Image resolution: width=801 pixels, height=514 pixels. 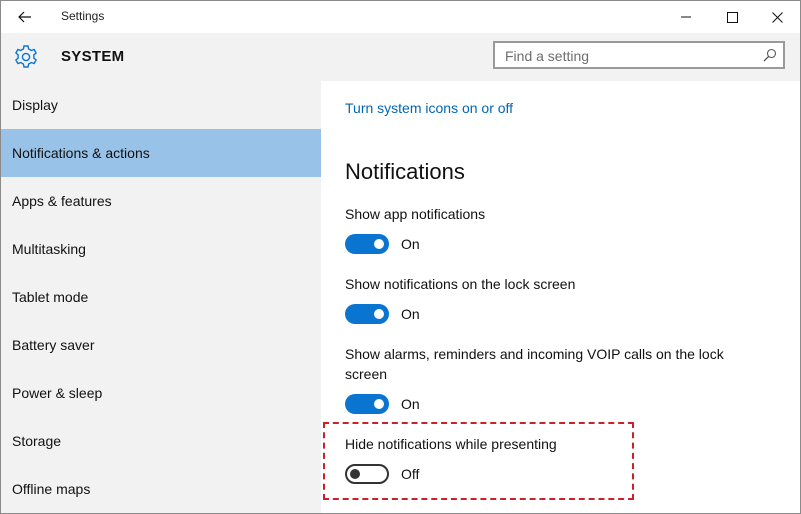 What do you see at coordinates (367, 314) in the screenshot?
I see `lock-screen-notifications-toggle` at bounding box center [367, 314].